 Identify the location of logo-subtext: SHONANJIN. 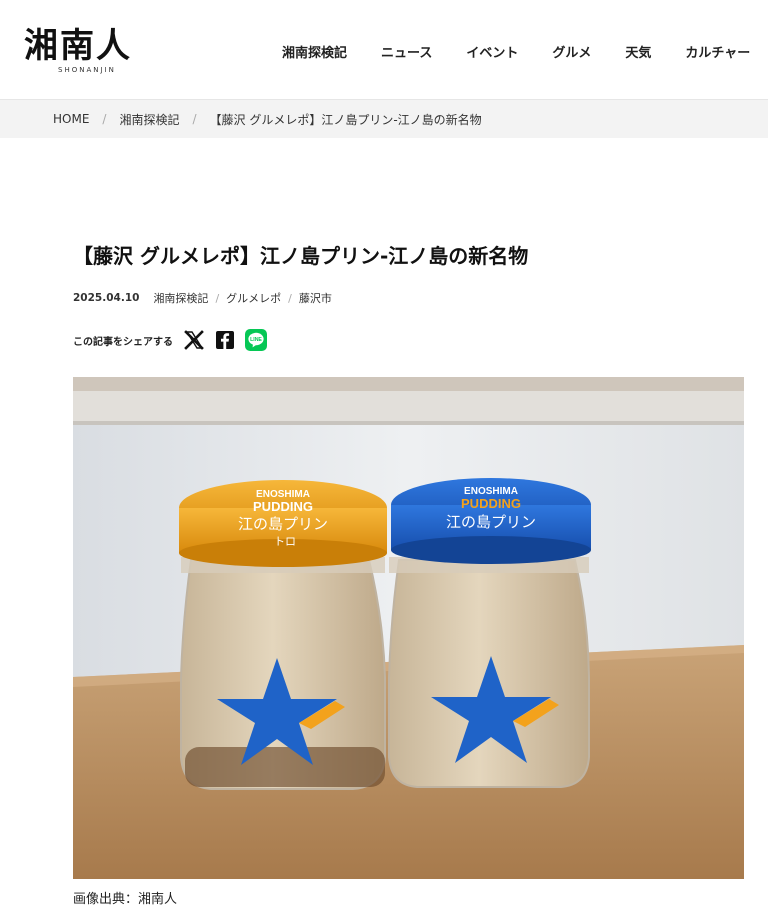
(87, 70).